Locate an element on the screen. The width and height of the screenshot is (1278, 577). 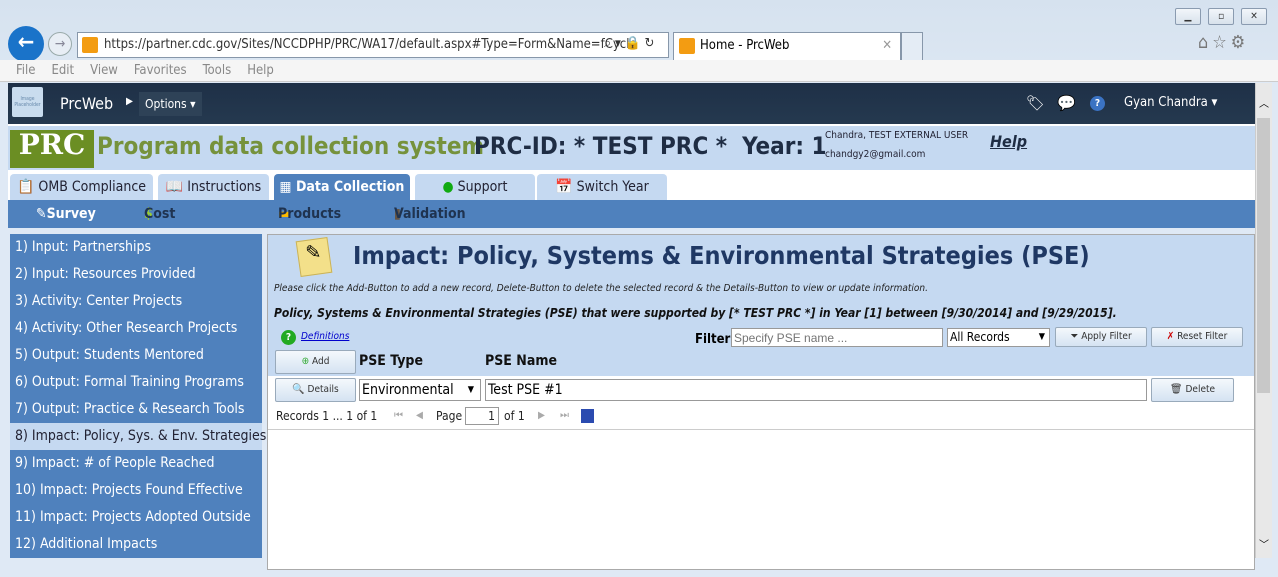
scrollbar-thumb is located at coordinates (1263, 255).